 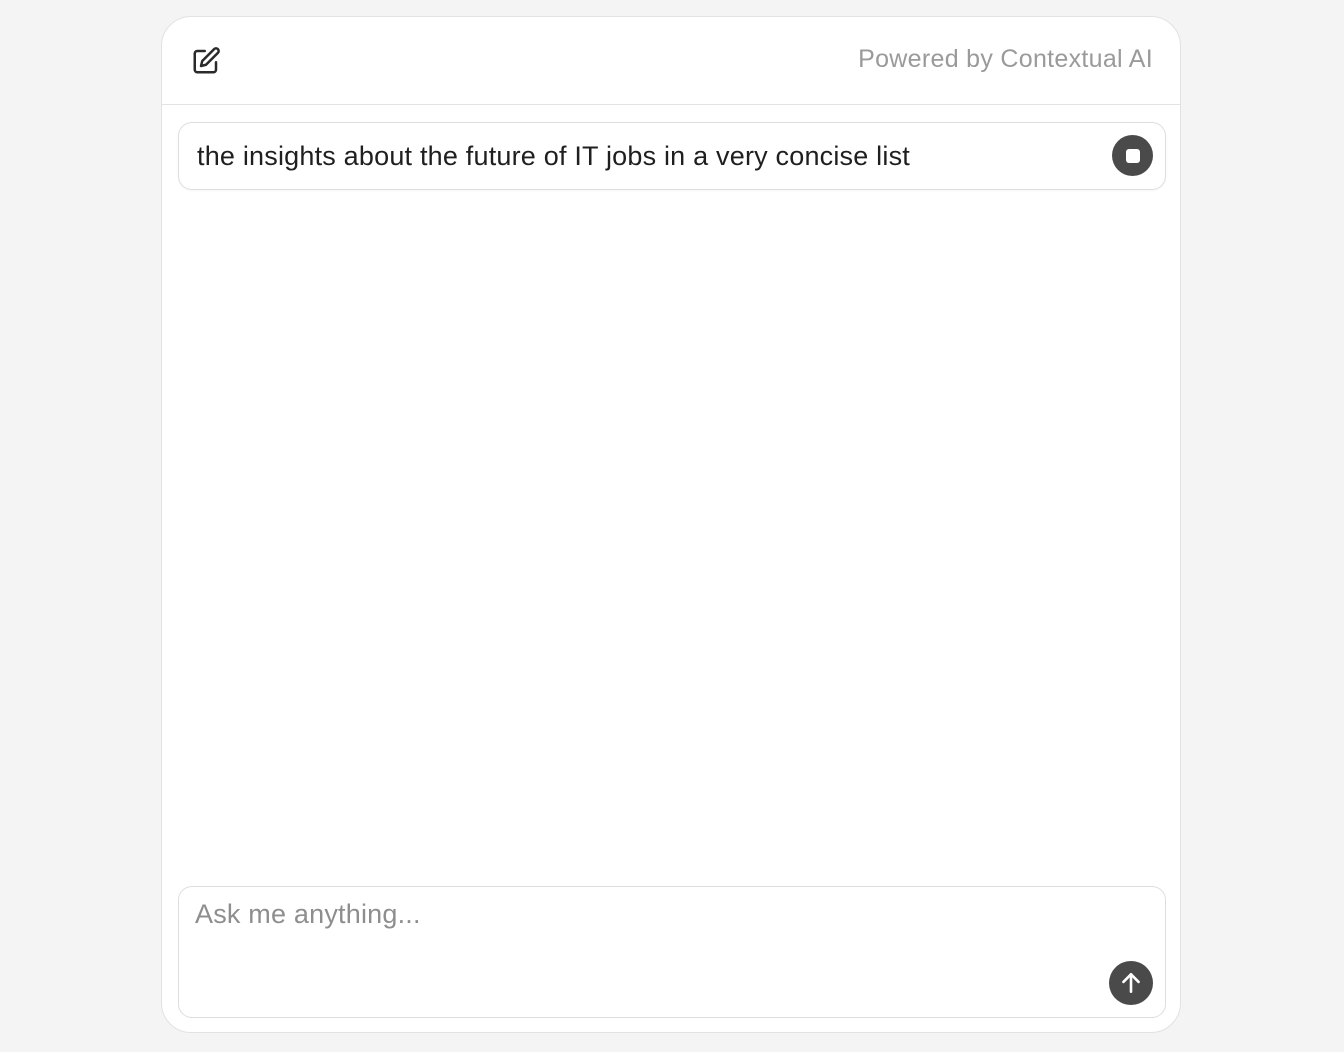 I want to click on send-button, so click(x=1131, y=983).